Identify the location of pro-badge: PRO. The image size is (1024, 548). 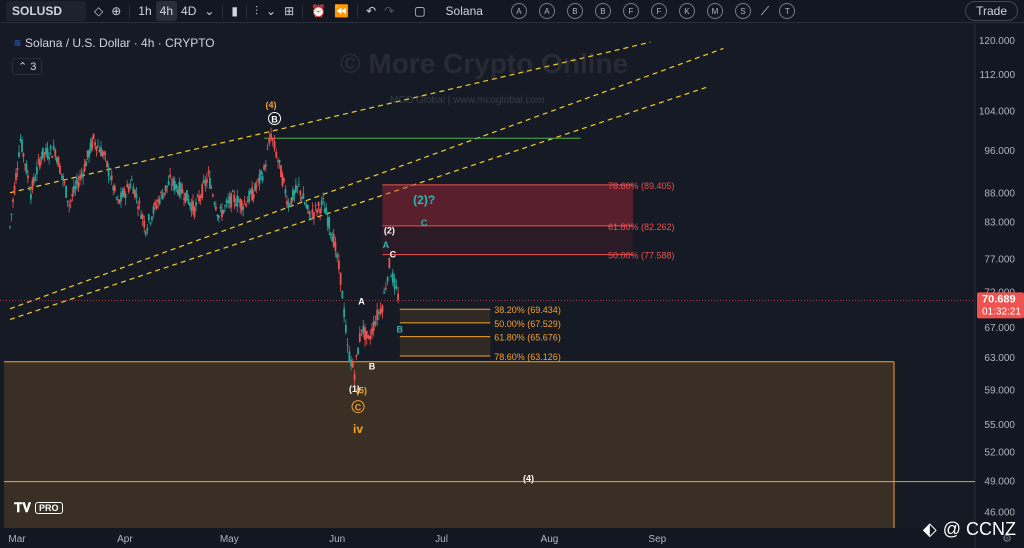
(49, 508).